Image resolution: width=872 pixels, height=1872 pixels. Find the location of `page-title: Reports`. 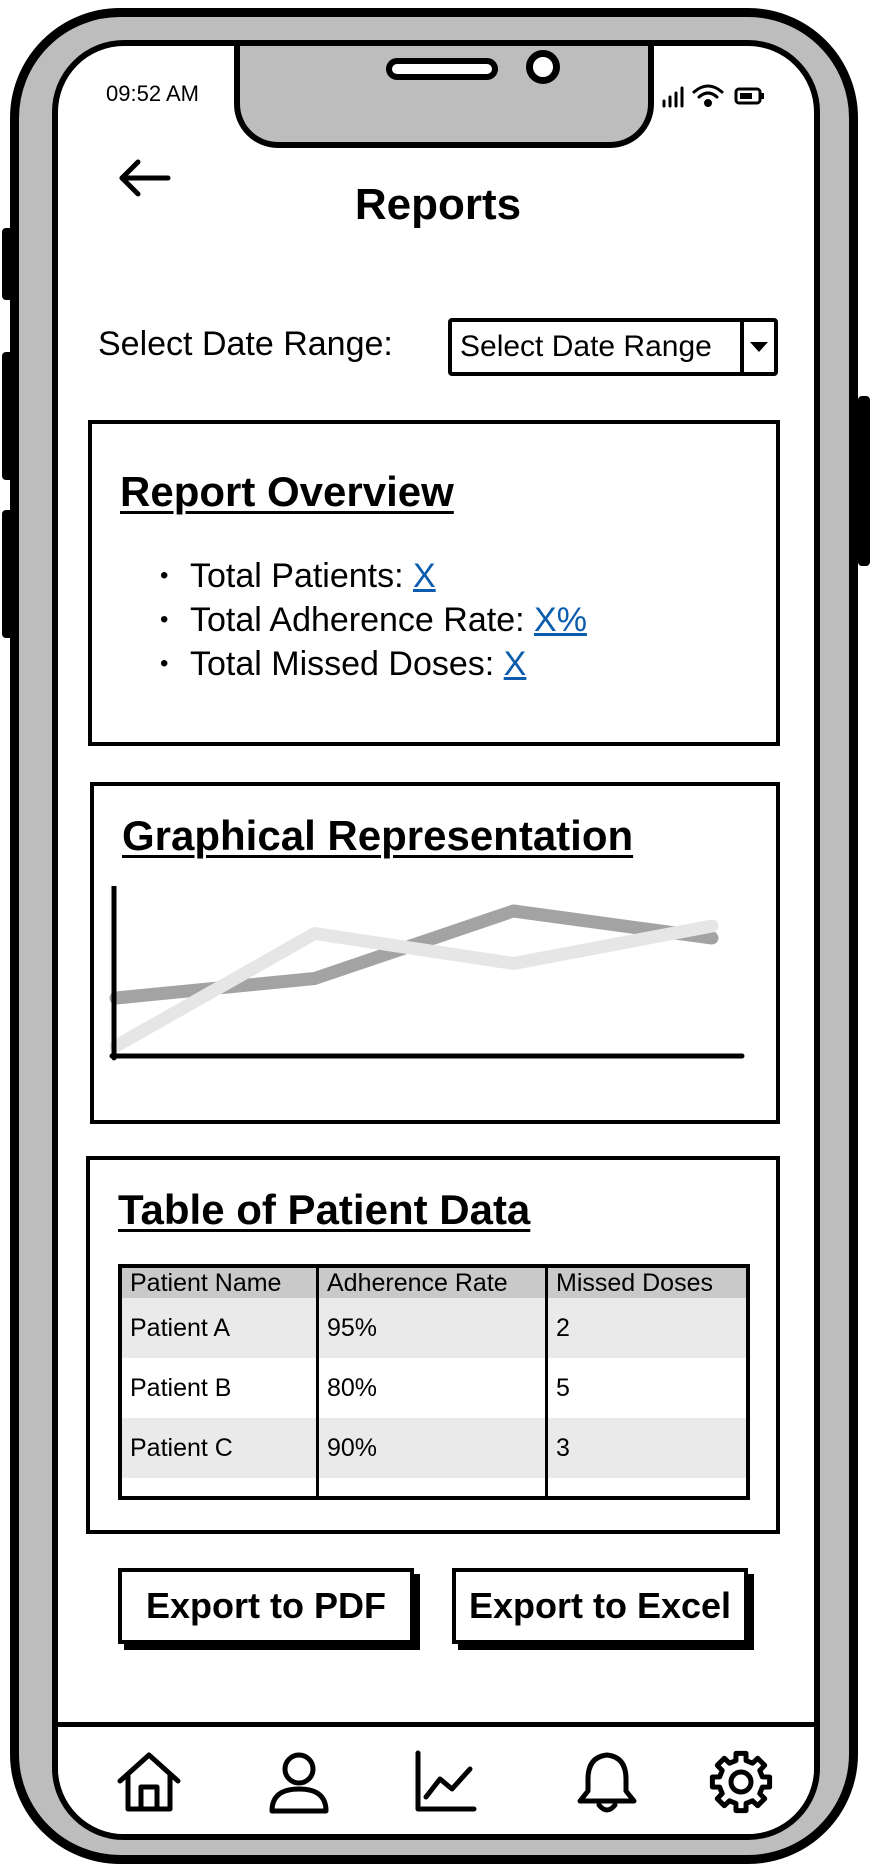

page-title: Reports is located at coordinates (438, 204).